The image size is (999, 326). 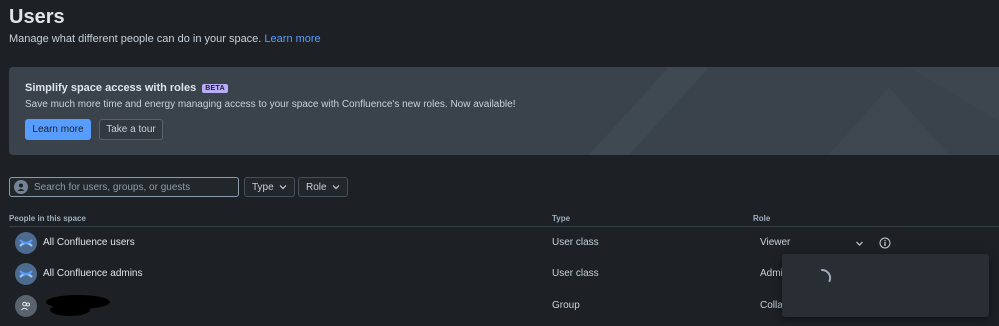 I want to click on info-icon, so click(x=885, y=243).